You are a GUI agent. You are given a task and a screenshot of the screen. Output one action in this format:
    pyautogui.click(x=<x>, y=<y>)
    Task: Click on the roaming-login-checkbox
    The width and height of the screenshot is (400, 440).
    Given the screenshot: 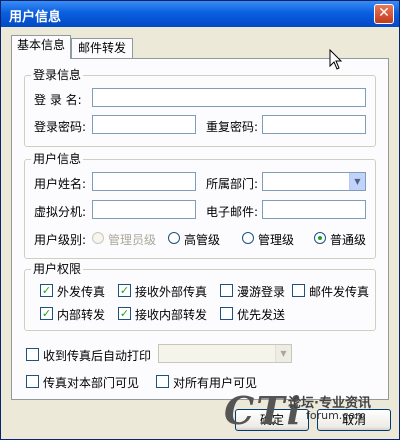 What is the action you would take?
    pyautogui.click(x=226, y=290)
    